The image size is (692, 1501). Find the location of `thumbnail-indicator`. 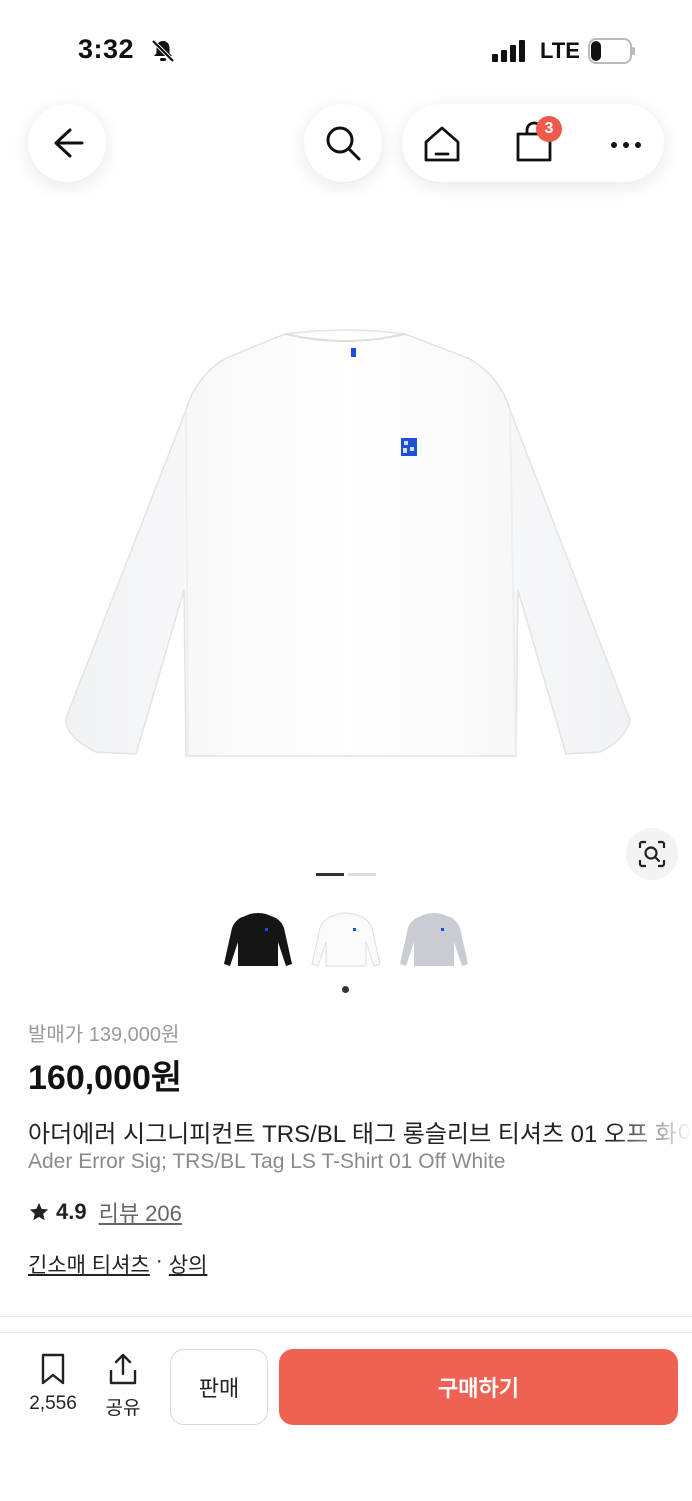

thumbnail-indicator is located at coordinates (345, 989).